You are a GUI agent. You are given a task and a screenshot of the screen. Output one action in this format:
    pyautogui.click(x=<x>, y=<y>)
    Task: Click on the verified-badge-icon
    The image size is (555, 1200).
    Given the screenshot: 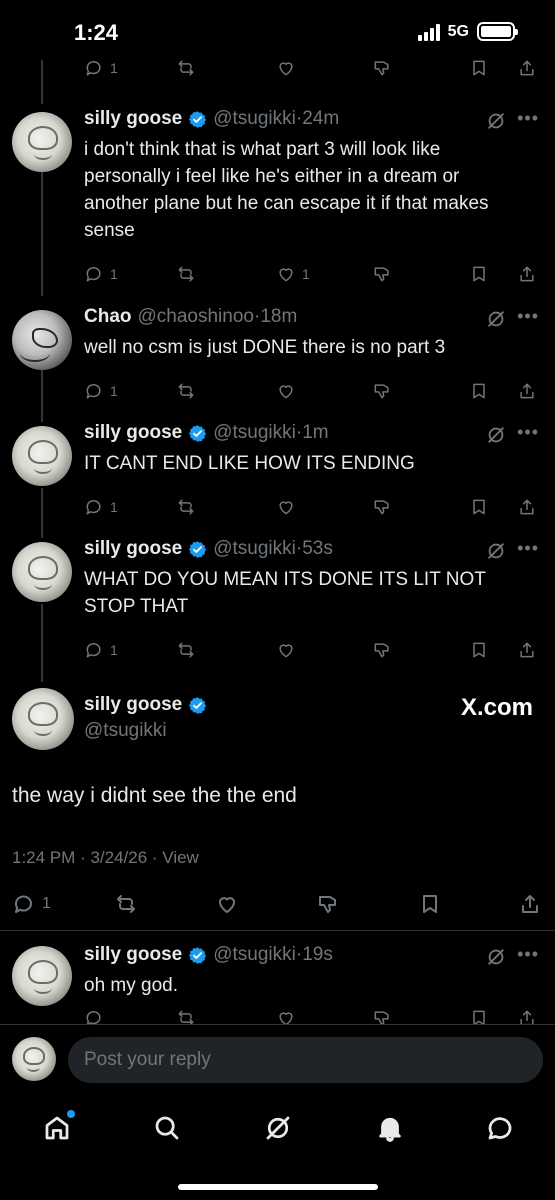 What is the action you would take?
    pyautogui.click(x=198, y=549)
    